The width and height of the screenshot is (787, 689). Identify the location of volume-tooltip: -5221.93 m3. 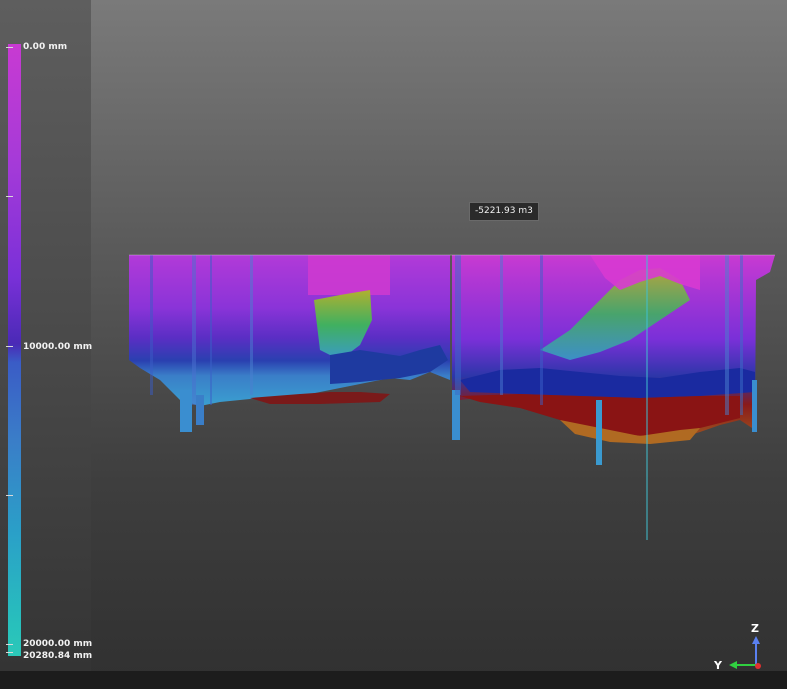
(504, 211).